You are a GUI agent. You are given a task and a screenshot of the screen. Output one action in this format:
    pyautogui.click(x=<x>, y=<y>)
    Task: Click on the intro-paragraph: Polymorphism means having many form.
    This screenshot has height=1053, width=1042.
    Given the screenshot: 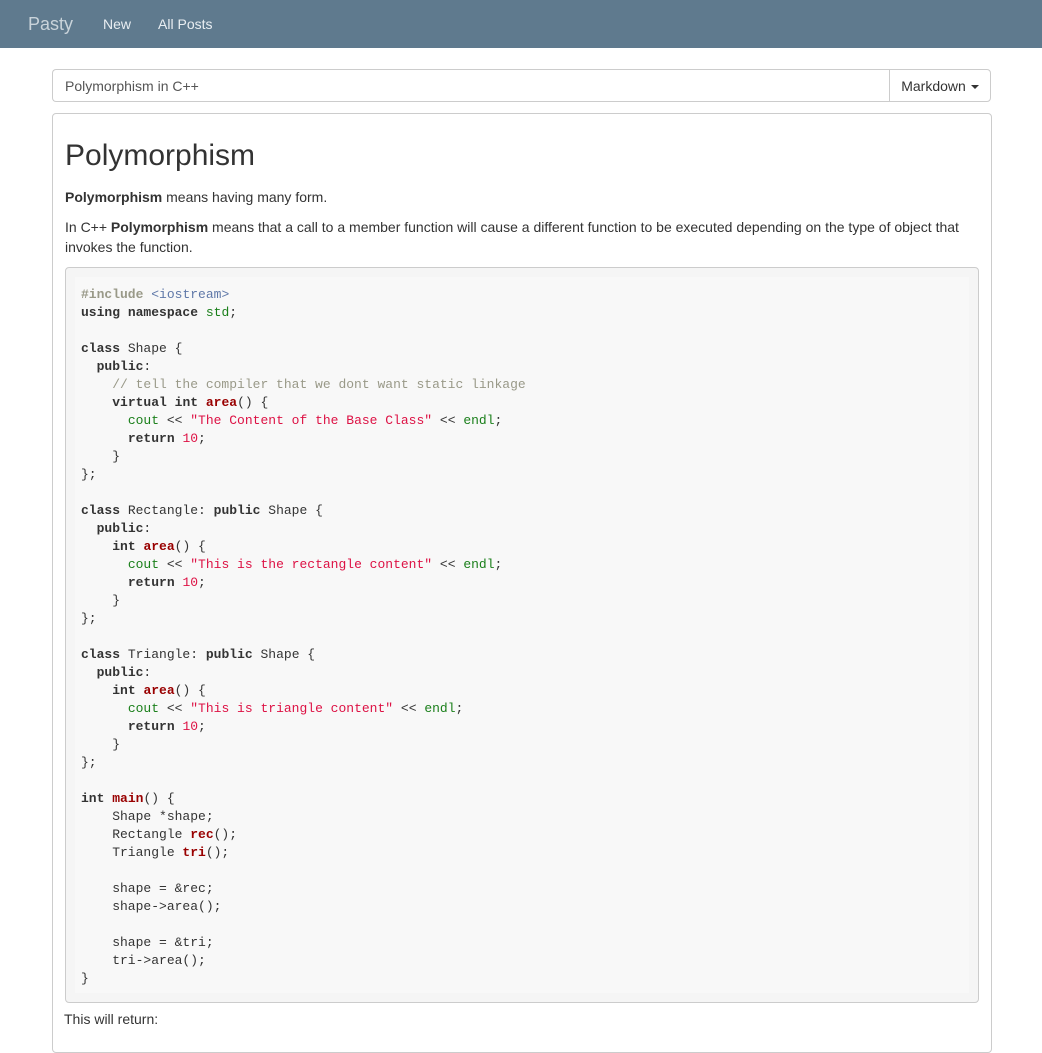 What is the action you would take?
    pyautogui.click(x=522, y=197)
    